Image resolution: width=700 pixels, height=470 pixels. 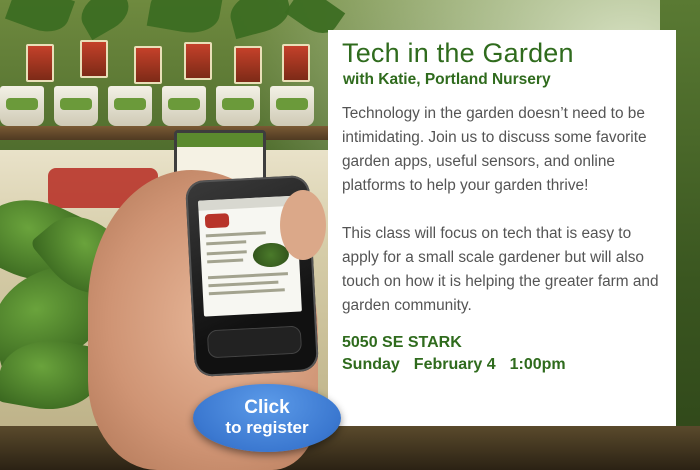 I want to click on register-button: Click to register, so click(x=267, y=418).